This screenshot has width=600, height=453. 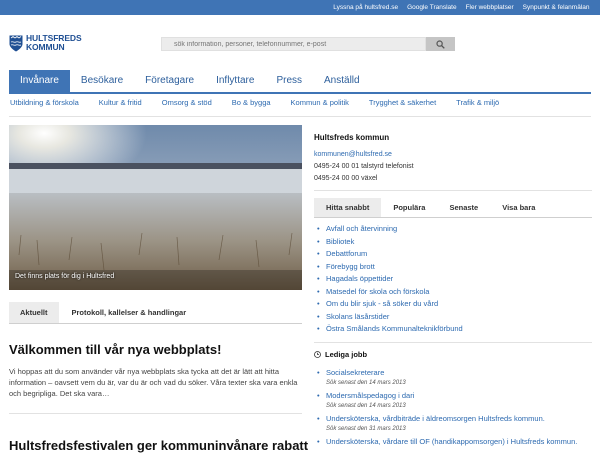 I want to click on job-name: Modersmålspedagog i dari, so click(x=370, y=395).